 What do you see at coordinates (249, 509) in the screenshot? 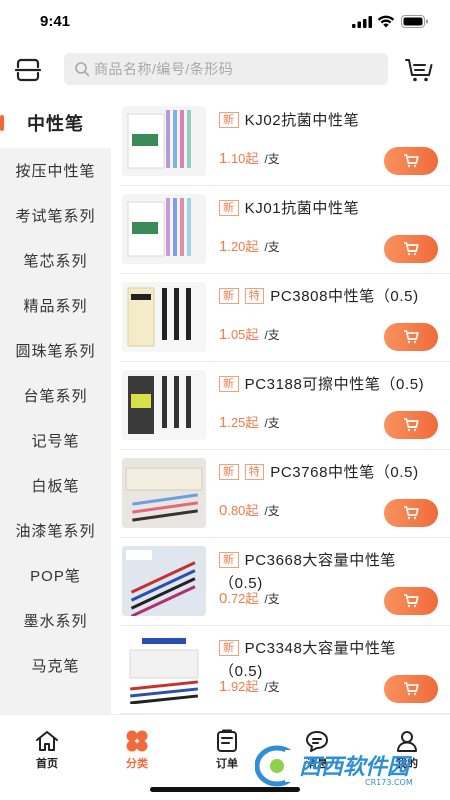
I see `product-price: 0.80起/支` at bounding box center [249, 509].